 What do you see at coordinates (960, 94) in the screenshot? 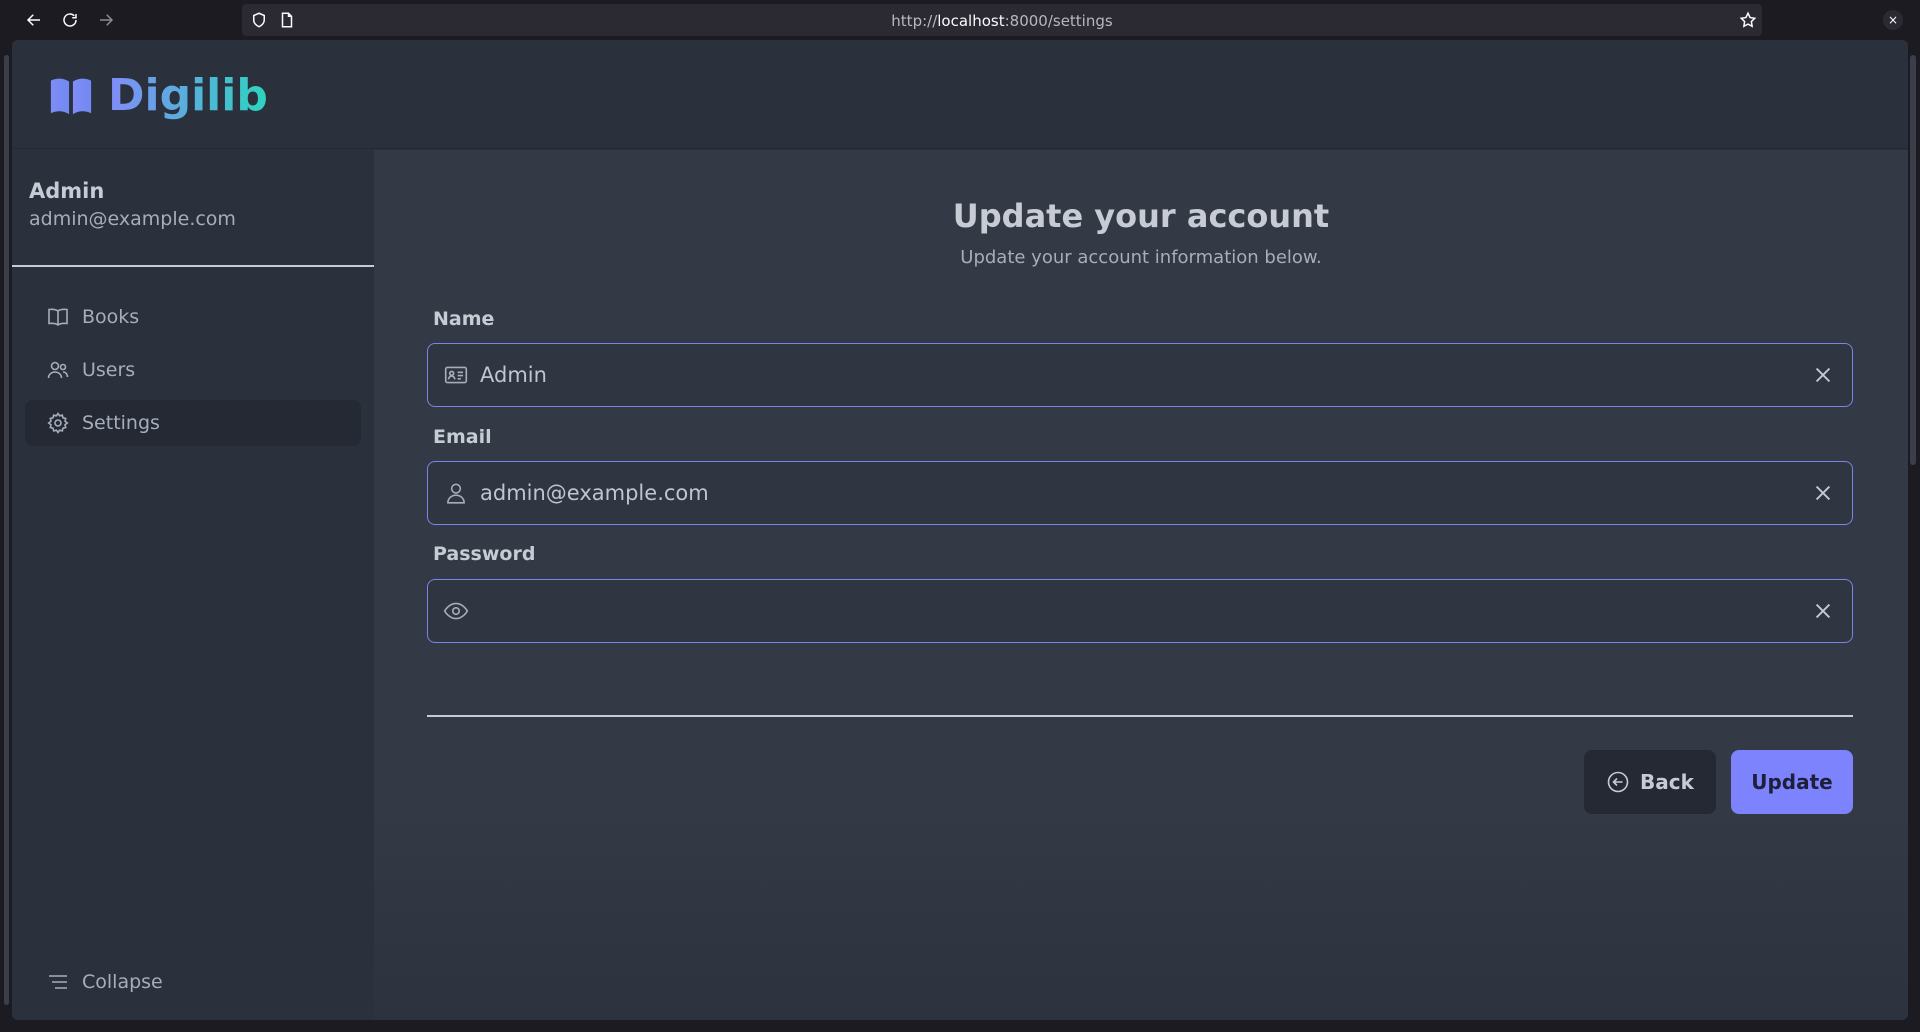
I see `app-header: Digilib` at bounding box center [960, 94].